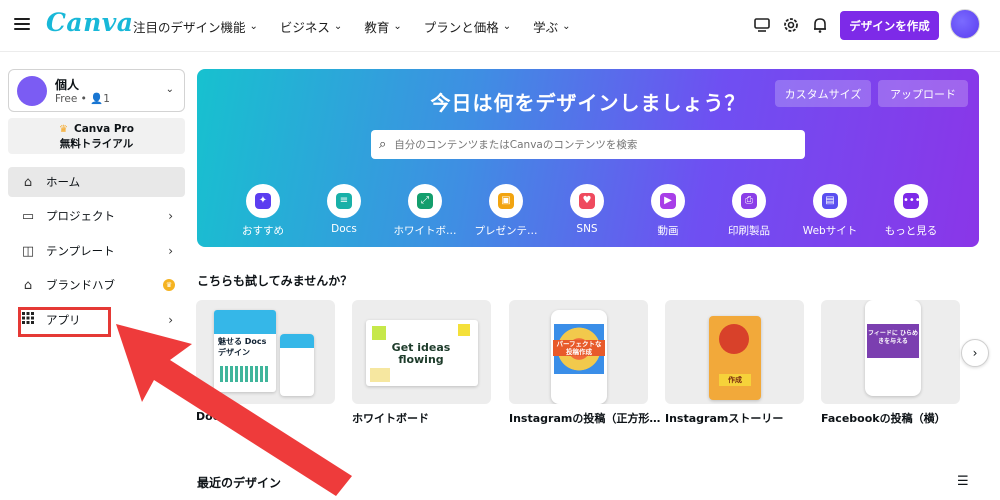 The width and height of the screenshot is (1000, 500). I want to click on category-label: 印刷製品, so click(749, 231).